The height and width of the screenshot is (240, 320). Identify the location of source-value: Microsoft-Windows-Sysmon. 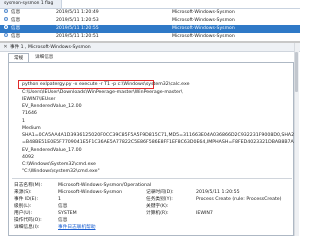
(90, 192).